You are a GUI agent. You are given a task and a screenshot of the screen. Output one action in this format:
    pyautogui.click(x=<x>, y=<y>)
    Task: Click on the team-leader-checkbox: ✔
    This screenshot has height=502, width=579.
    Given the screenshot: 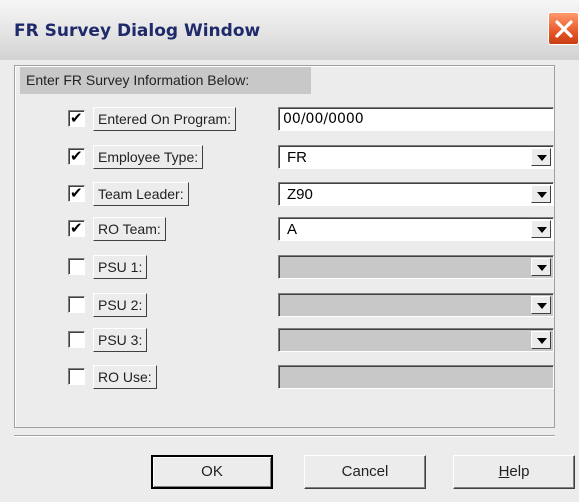 What is the action you would take?
    pyautogui.click(x=76, y=193)
    